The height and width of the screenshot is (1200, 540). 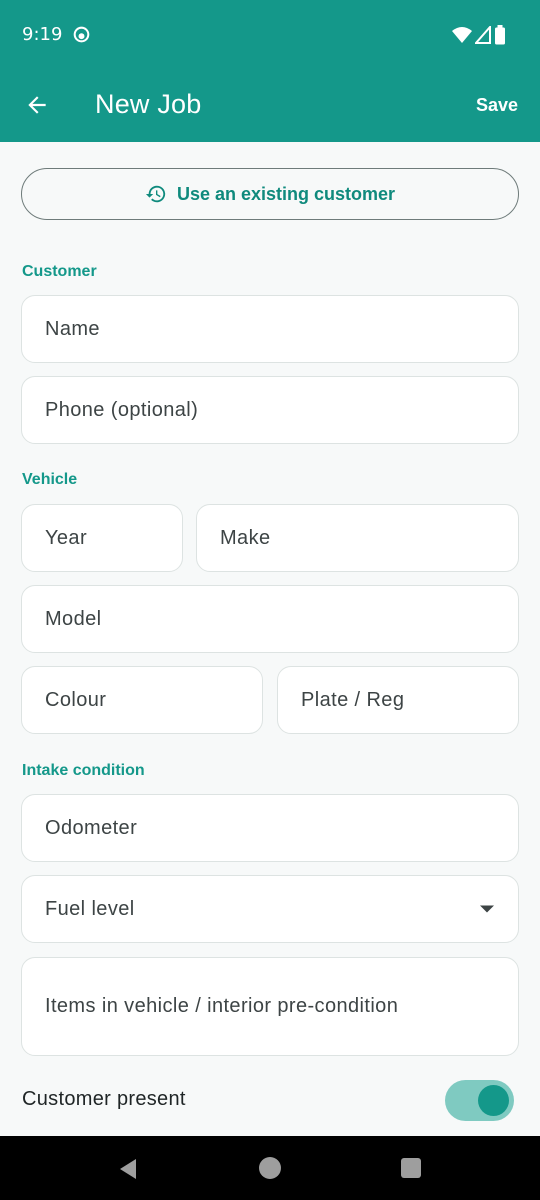 I want to click on system-nav-bar, so click(x=270, y=1168).